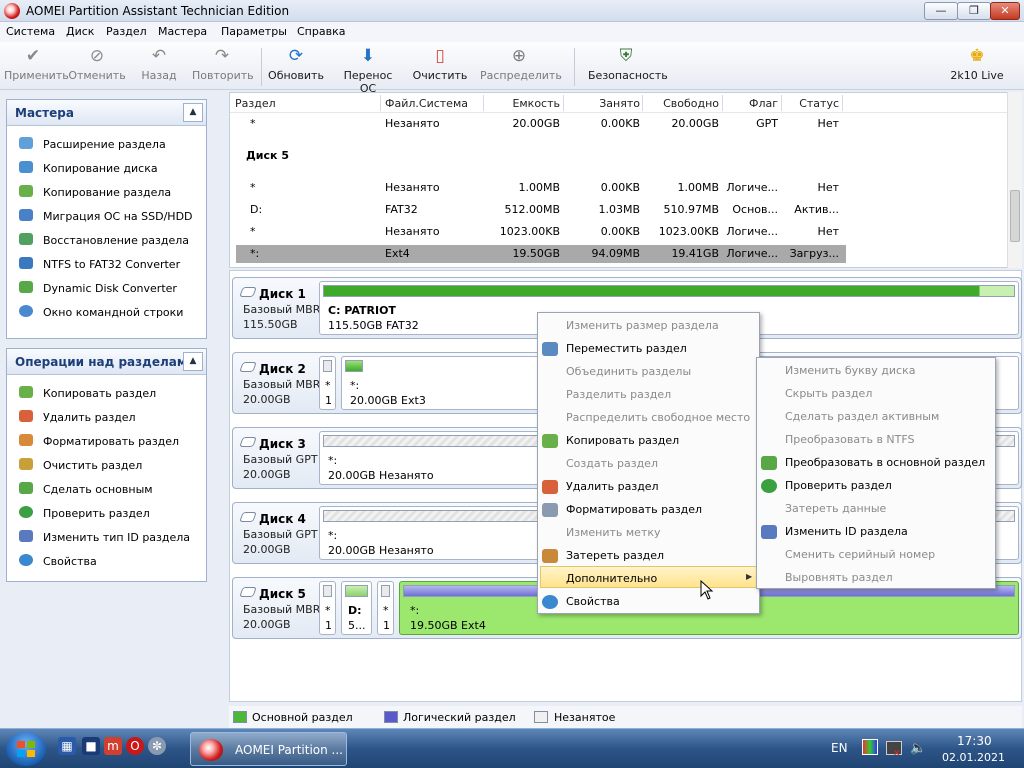 This screenshot has width=1024, height=768. I want to click on cancel-button: ⊘ Отменить, so click(97, 64).